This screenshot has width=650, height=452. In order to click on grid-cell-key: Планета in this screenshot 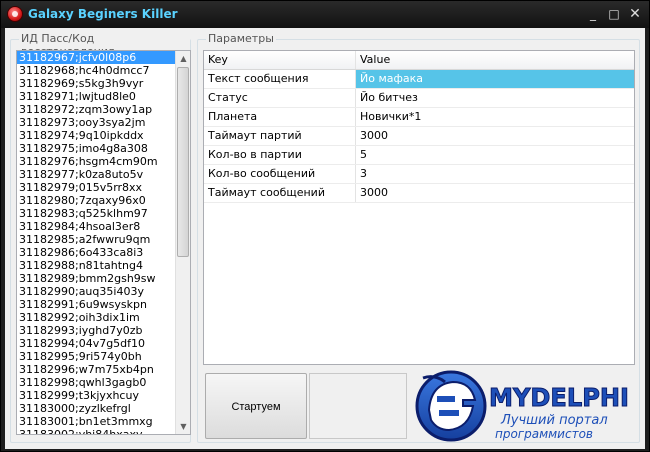, I will do `click(280, 117)`.